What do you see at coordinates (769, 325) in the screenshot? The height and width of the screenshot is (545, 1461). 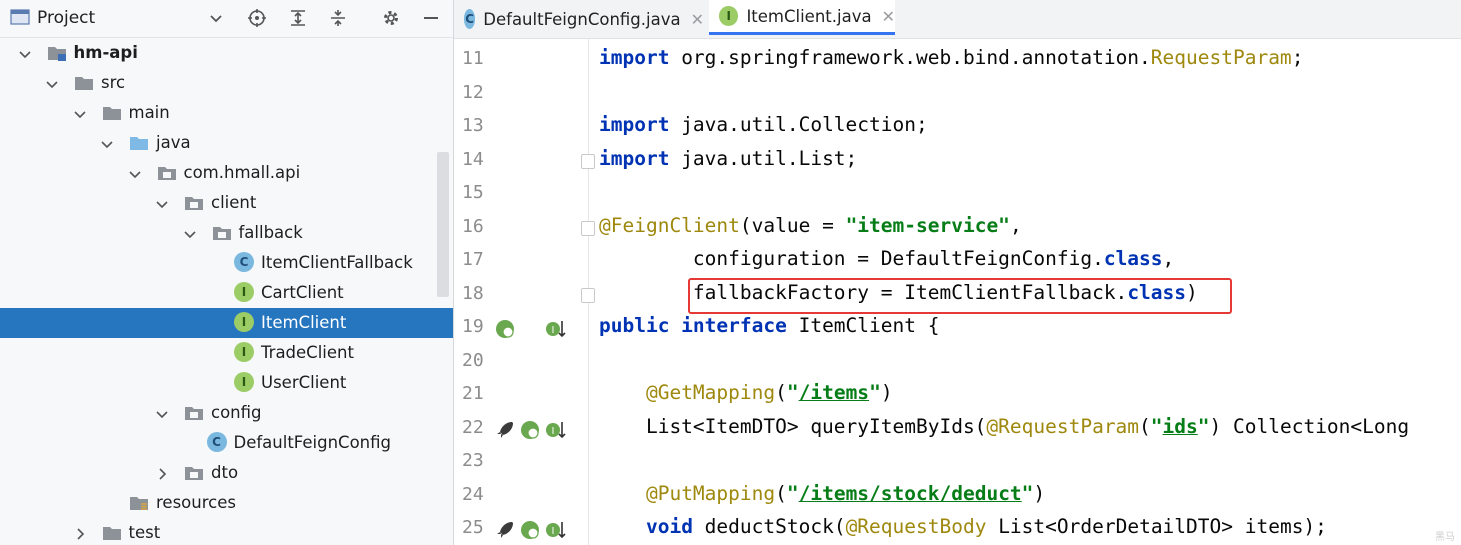 I see `code-line: public interface ItemClient {` at bounding box center [769, 325].